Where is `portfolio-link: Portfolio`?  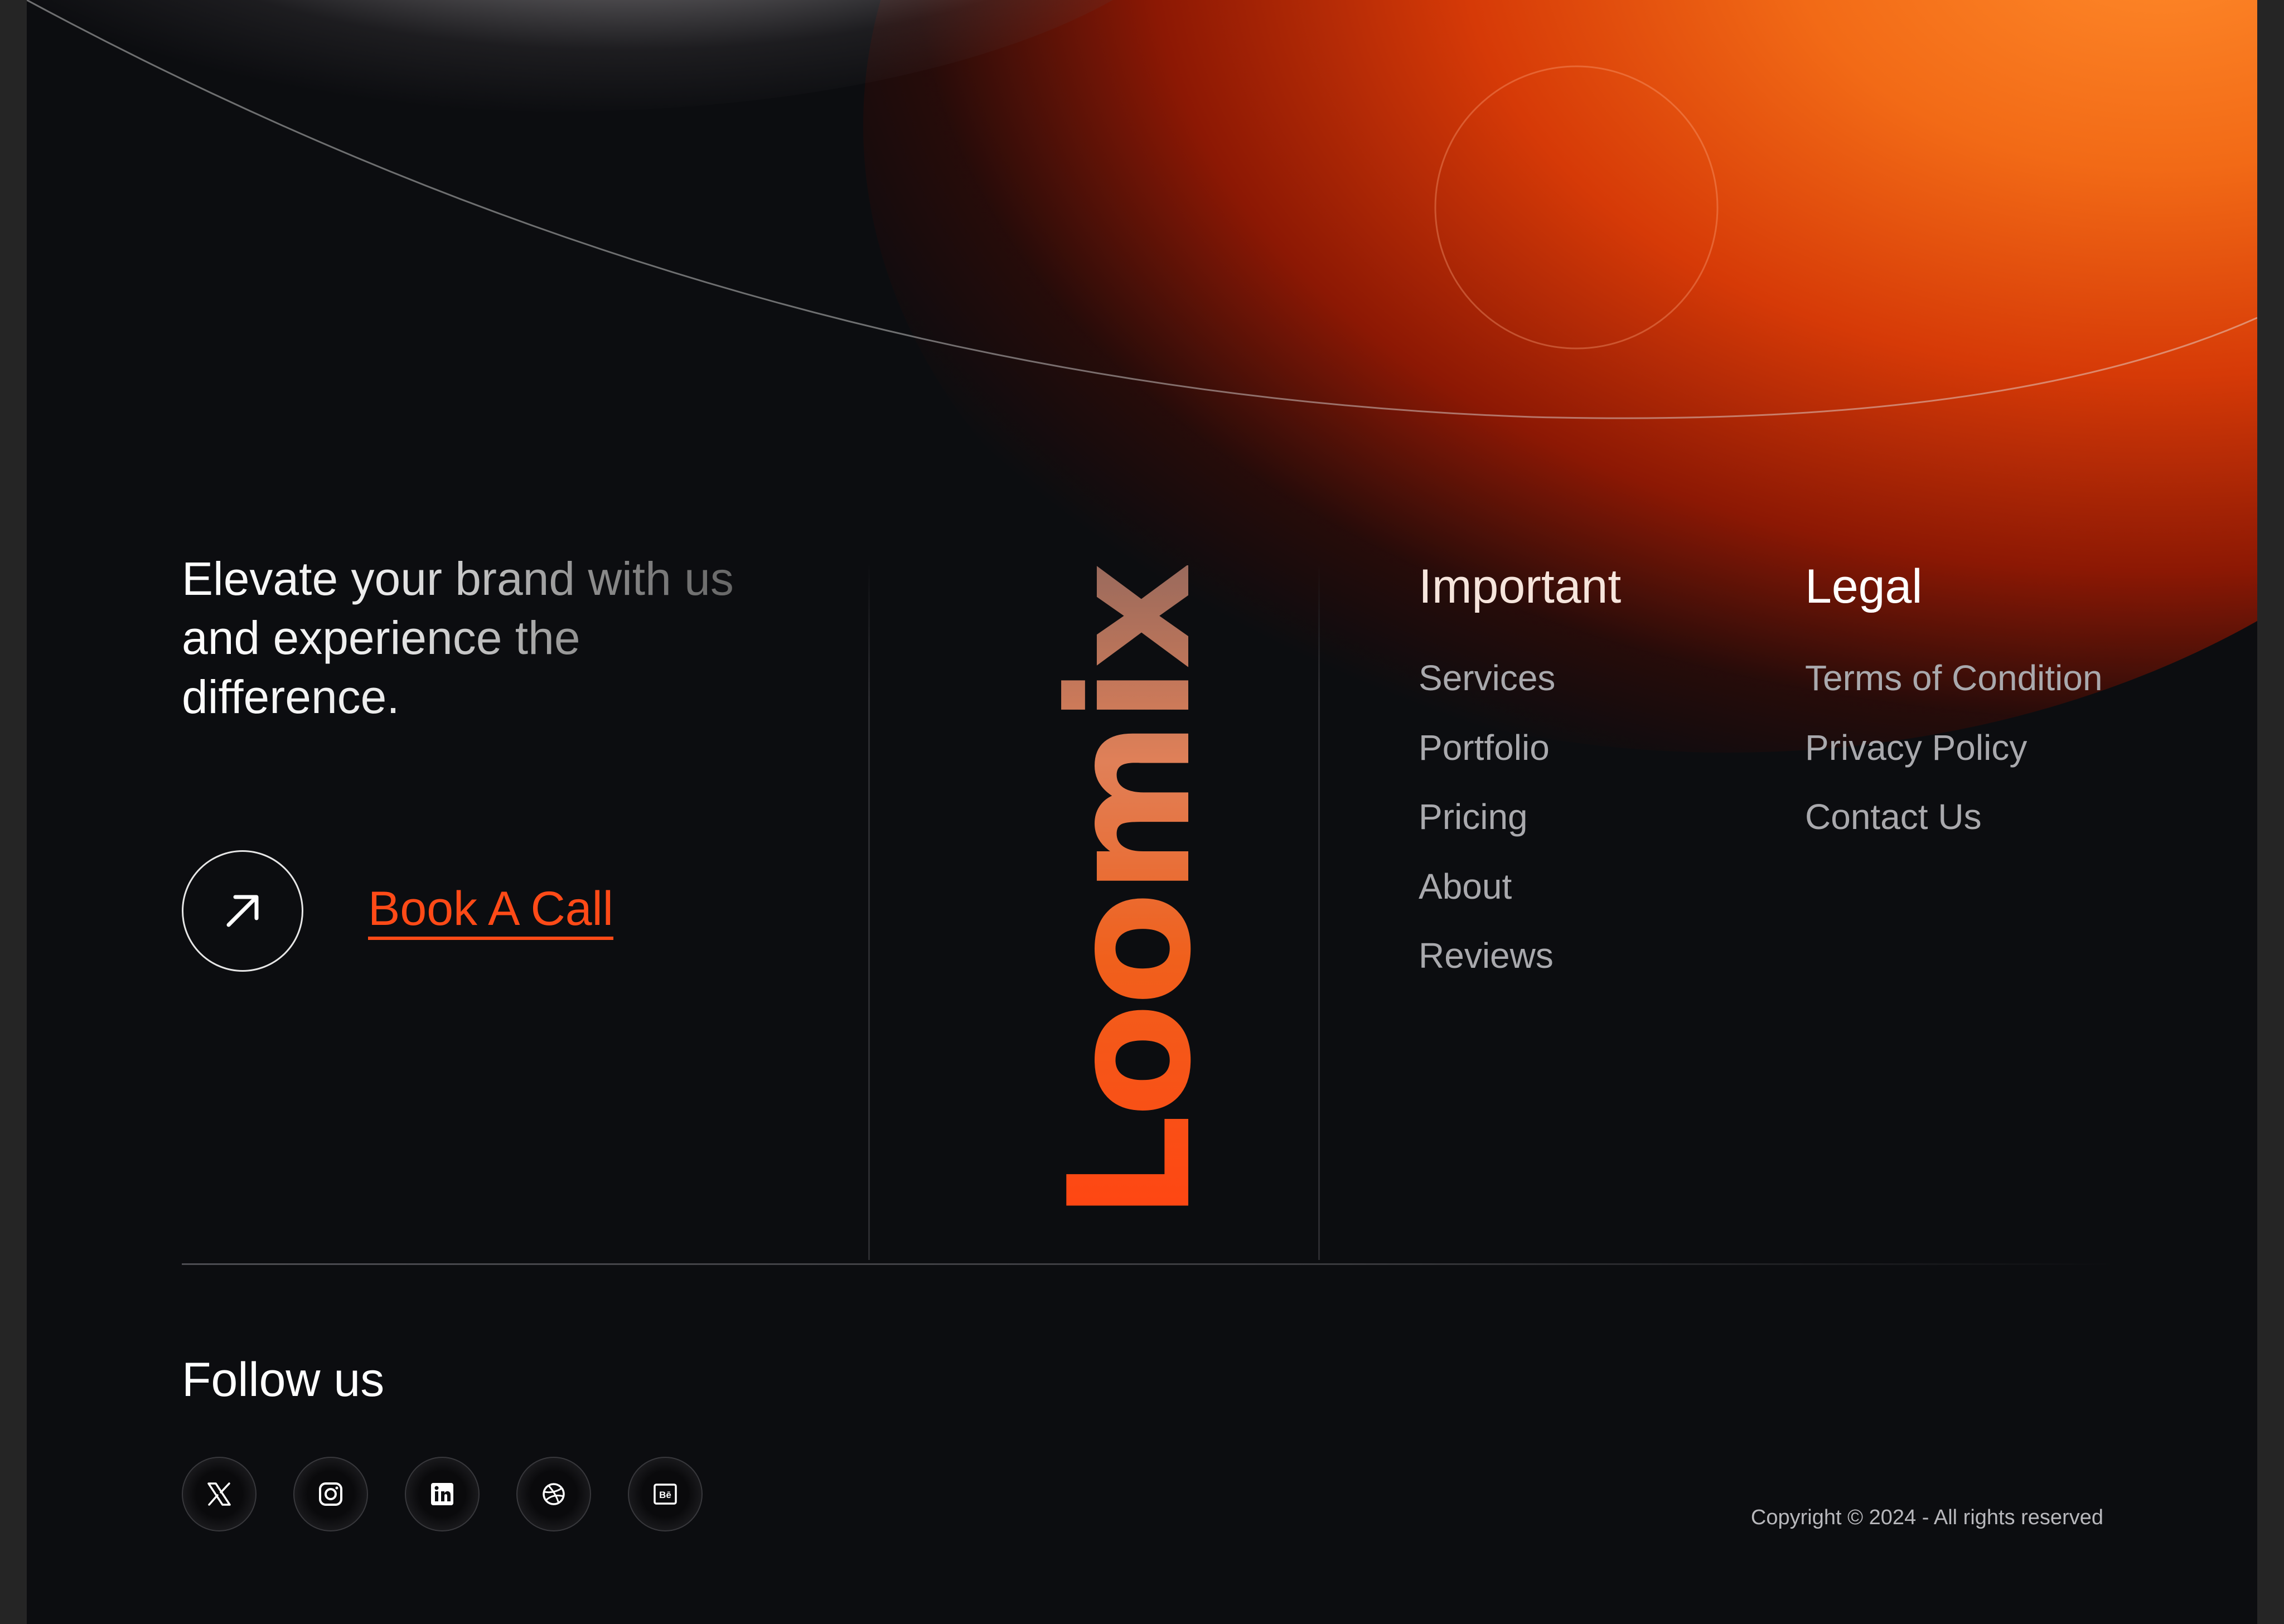
portfolio-link: Portfolio is located at coordinates (1484, 747).